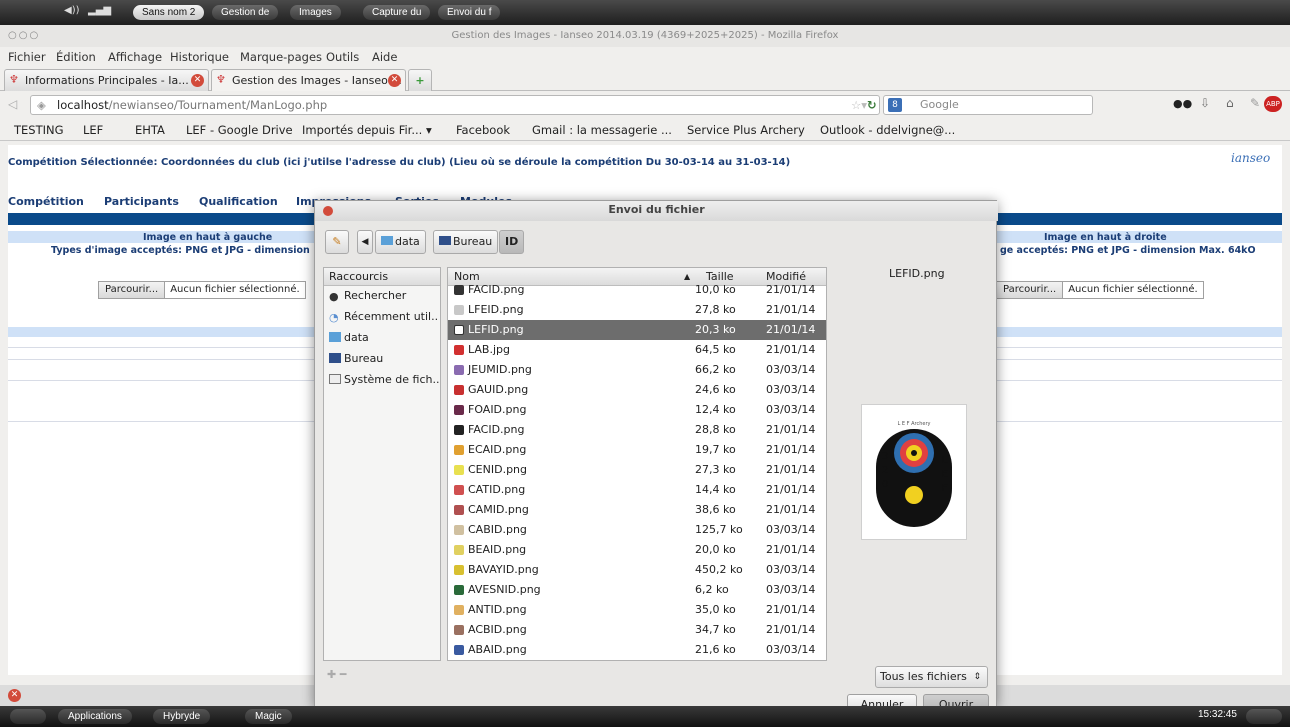 This screenshot has width=1290, height=727. What do you see at coordinates (384, 358) in the screenshot?
I see `place-bureau: Bureau` at bounding box center [384, 358].